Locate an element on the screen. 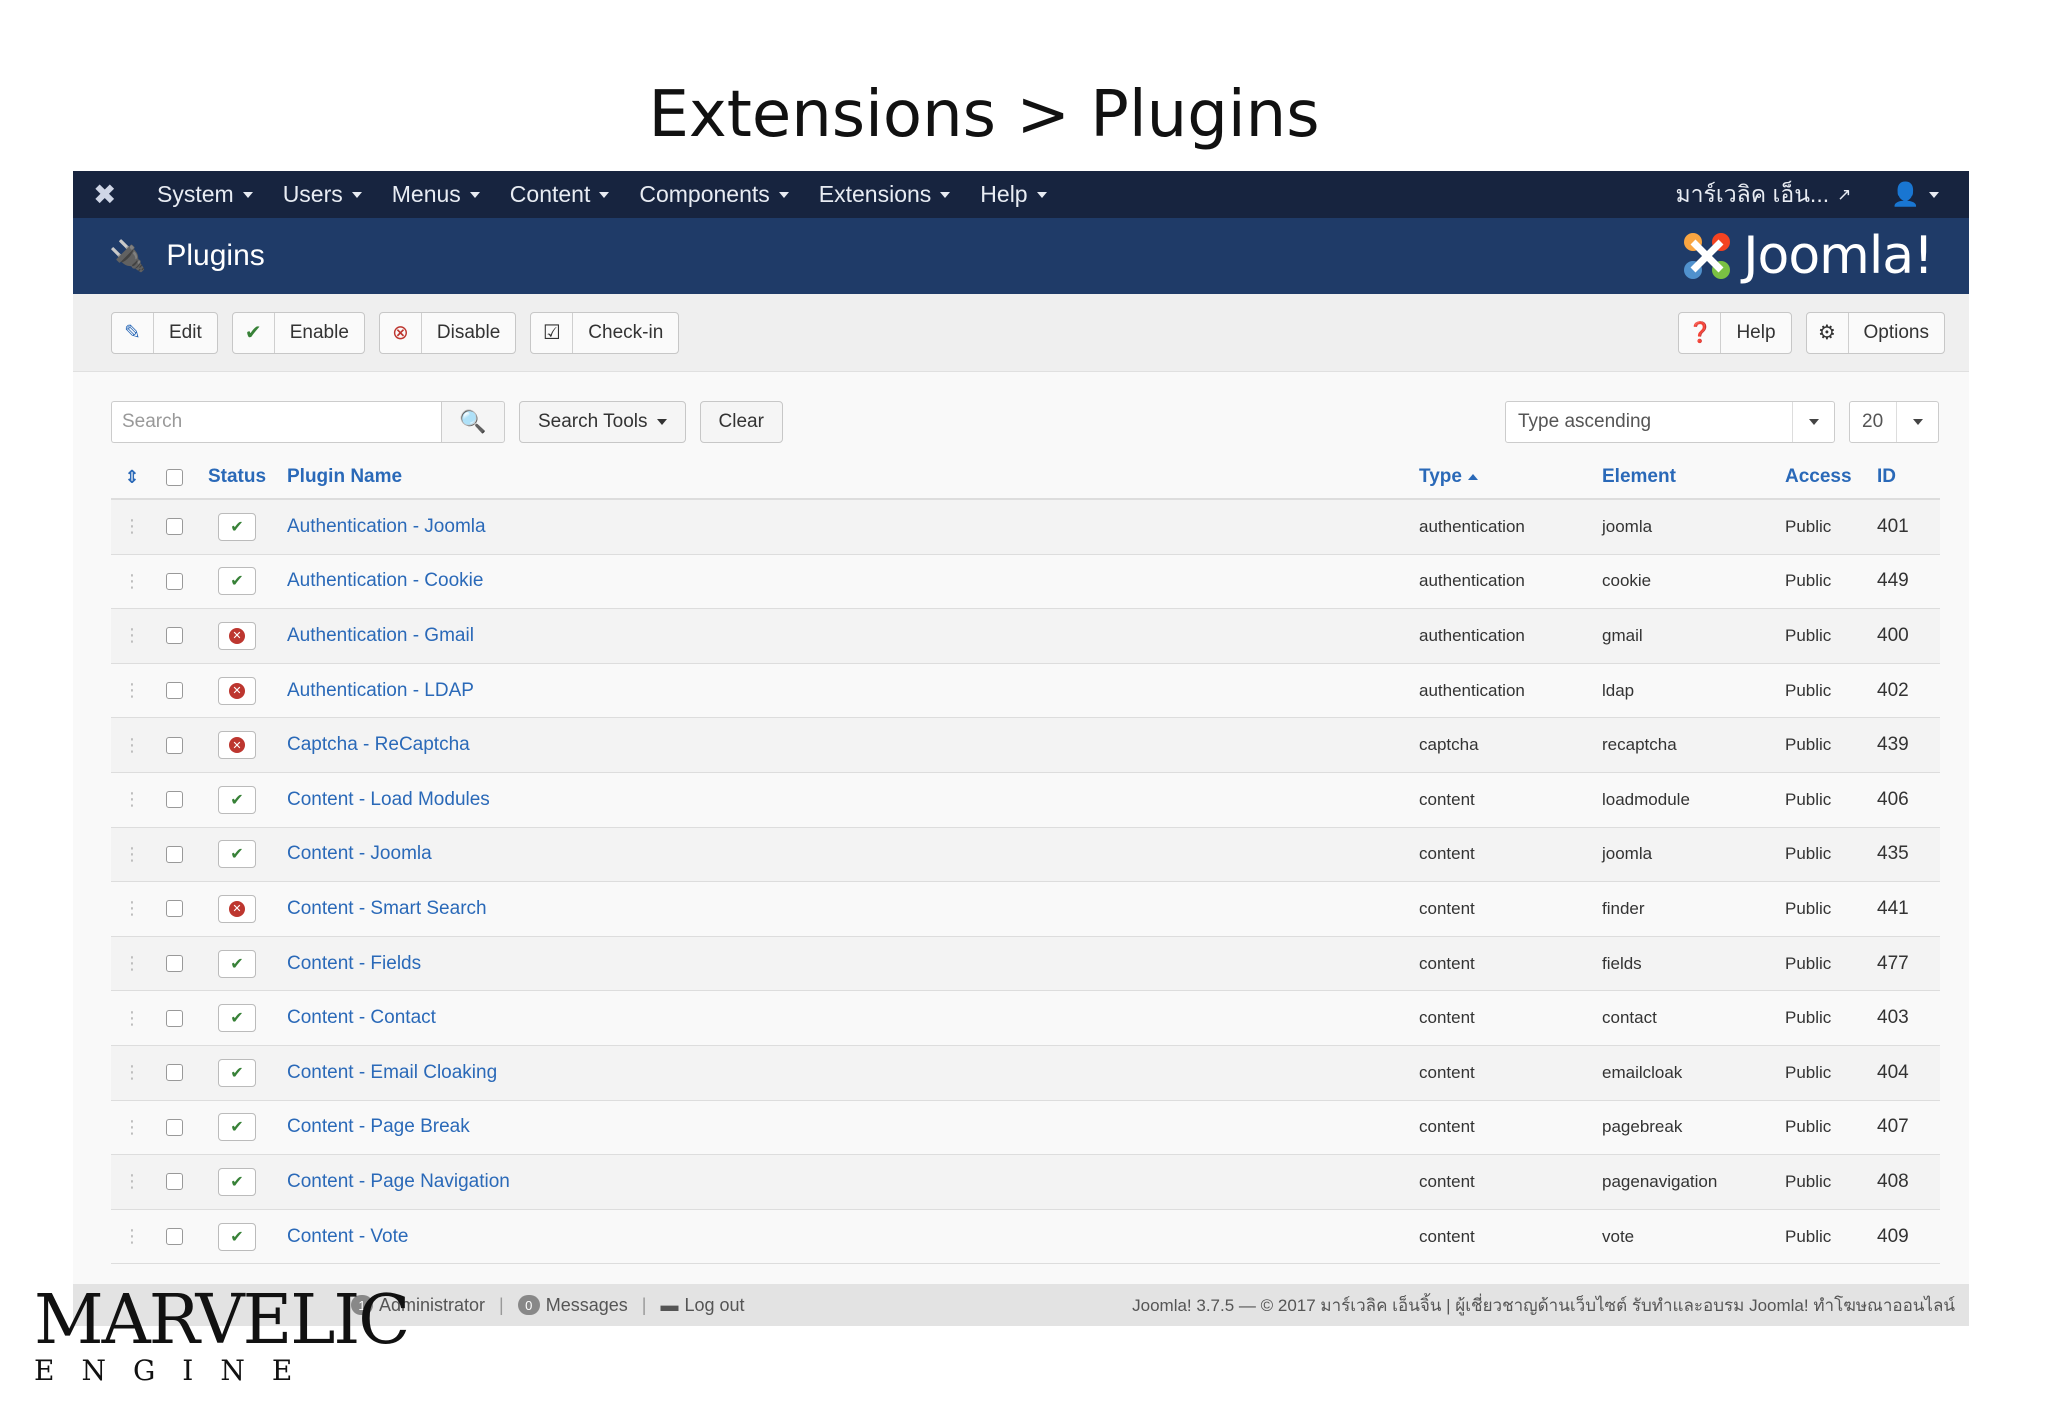  enable-button: ✔ Enable is located at coordinates (298, 332).